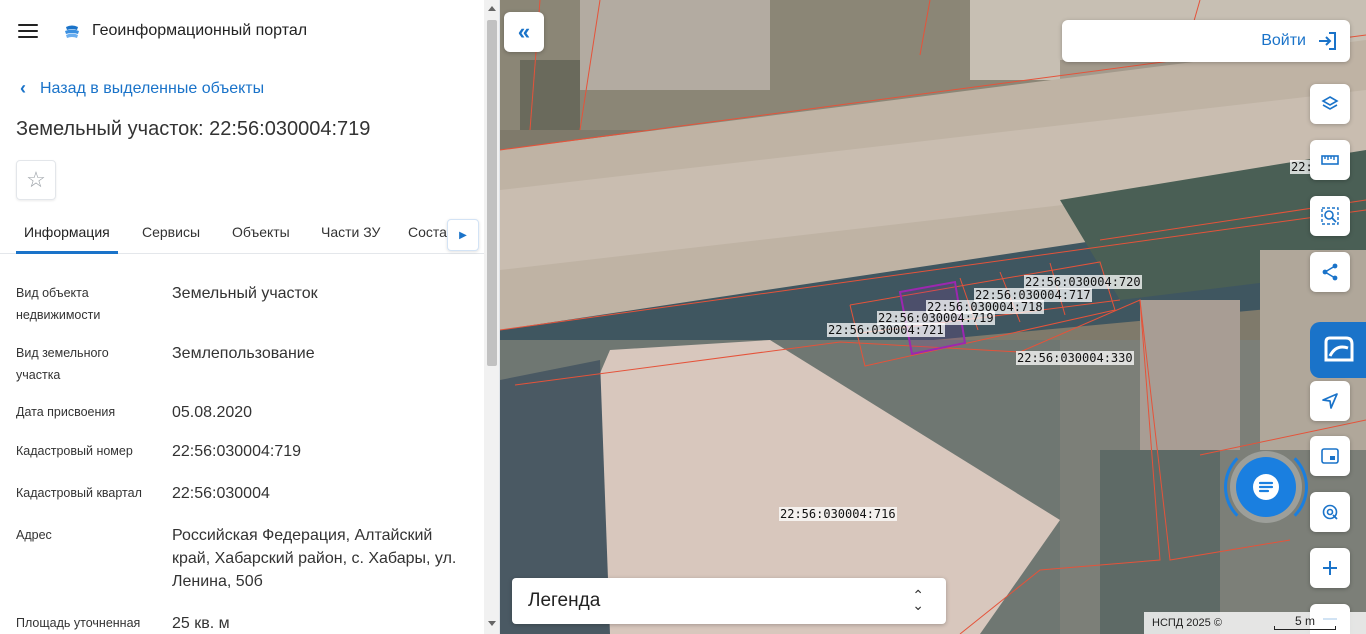  Describe the element at coordinates (1255, 623) in the screenshot. I see `map-attribution: НСПД 2025 © 5 m` at that location.